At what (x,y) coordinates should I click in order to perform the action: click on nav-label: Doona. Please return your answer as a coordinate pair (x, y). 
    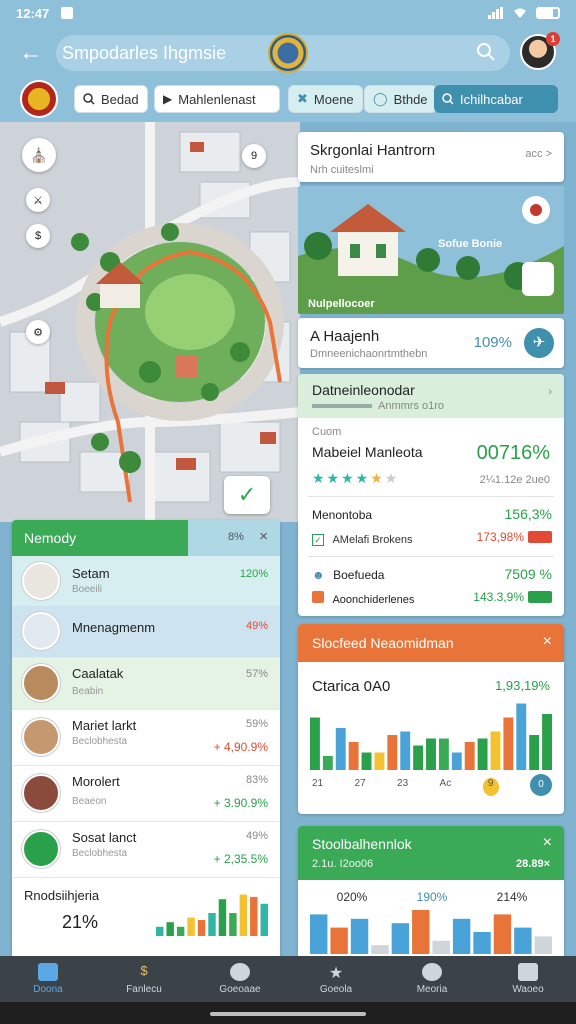
    Looking at the image, I should click on (48, 989).